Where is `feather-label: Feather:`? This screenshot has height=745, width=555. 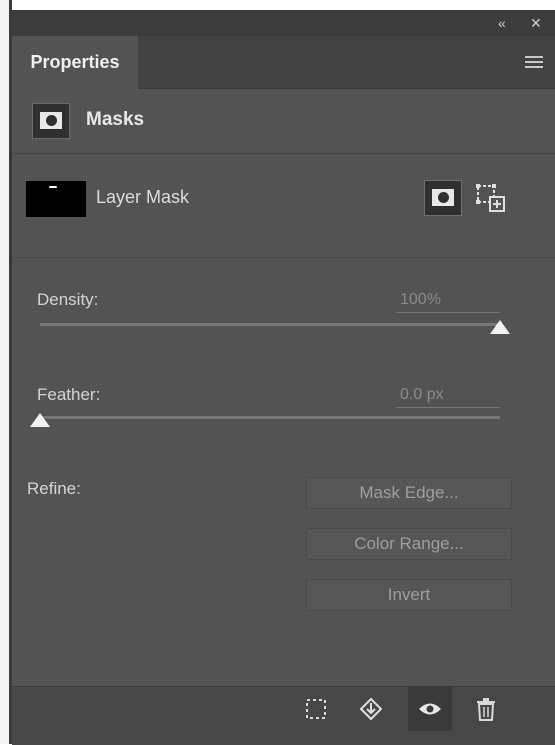 feather-label: Feather: is located at coordinates (69, 394).